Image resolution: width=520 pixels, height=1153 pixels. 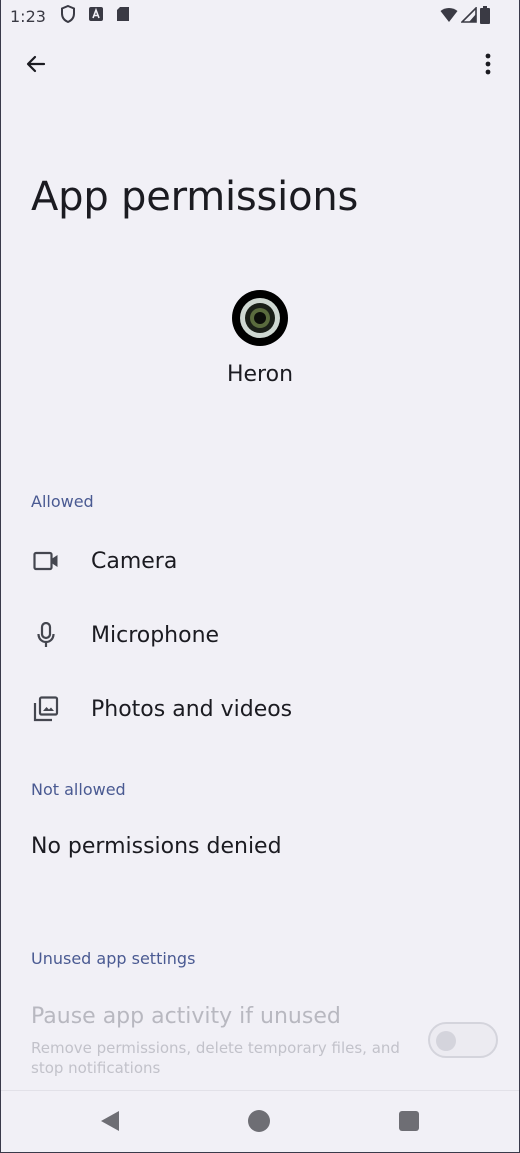 I want to click on arrow-back-icon, so click(x=36, y=66).